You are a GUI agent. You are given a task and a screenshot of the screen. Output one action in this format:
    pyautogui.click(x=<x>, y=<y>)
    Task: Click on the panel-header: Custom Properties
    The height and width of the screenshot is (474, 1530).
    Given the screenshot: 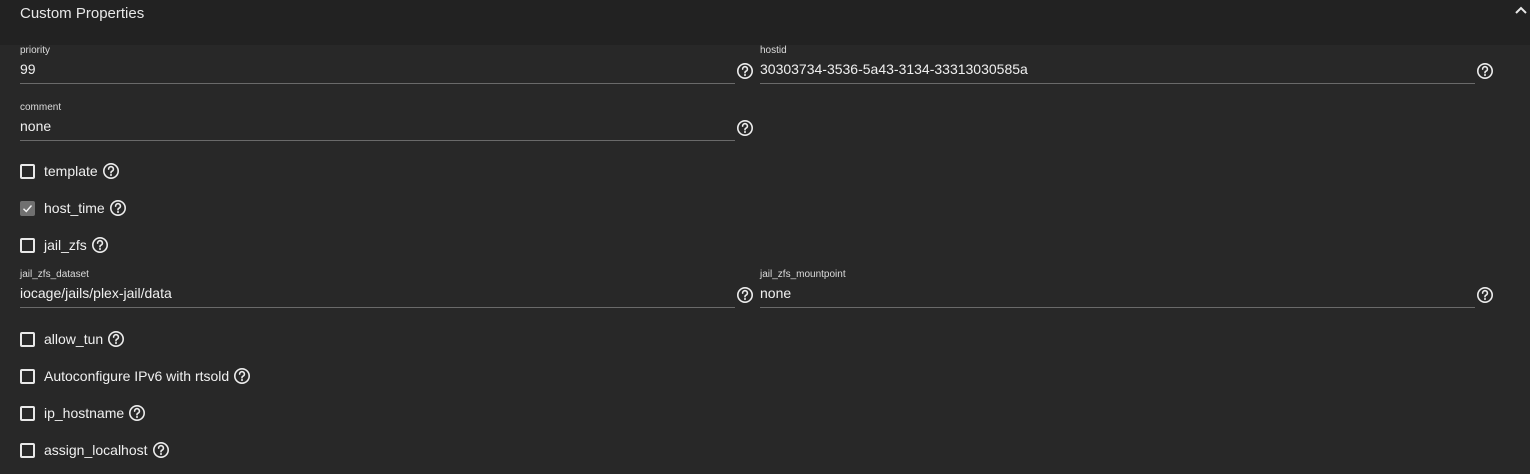 What is the action you would take?
    pyautogui.click(x=765, y=22)
    